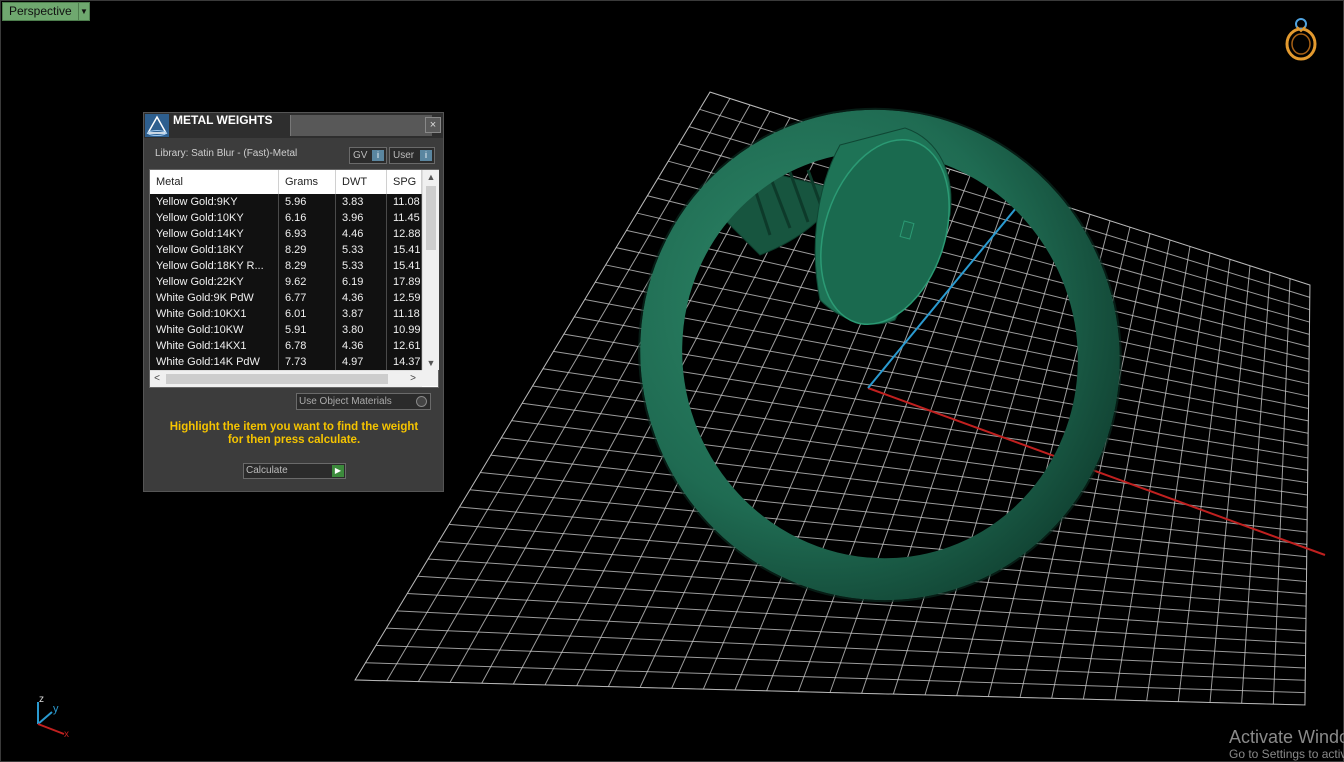  I want to click on gv-label: GV, so click(360, 155).